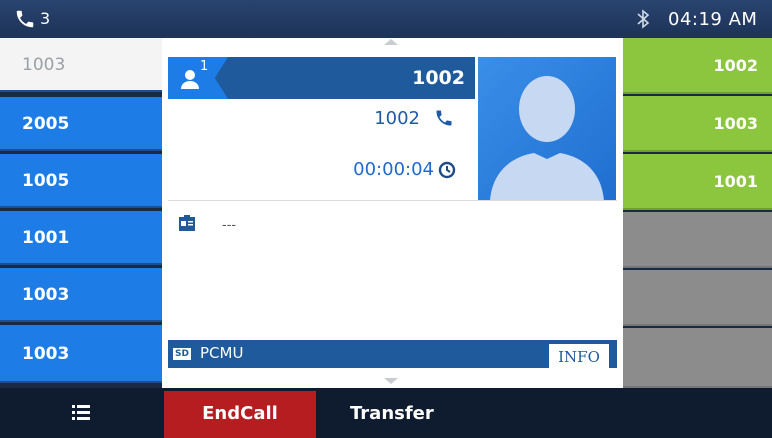 This screenshot has height=438, width=772. Describe the element at coordinates (392, 354) in the screenshot. I see `codec-bar: SD PCMU INFO` at that location.